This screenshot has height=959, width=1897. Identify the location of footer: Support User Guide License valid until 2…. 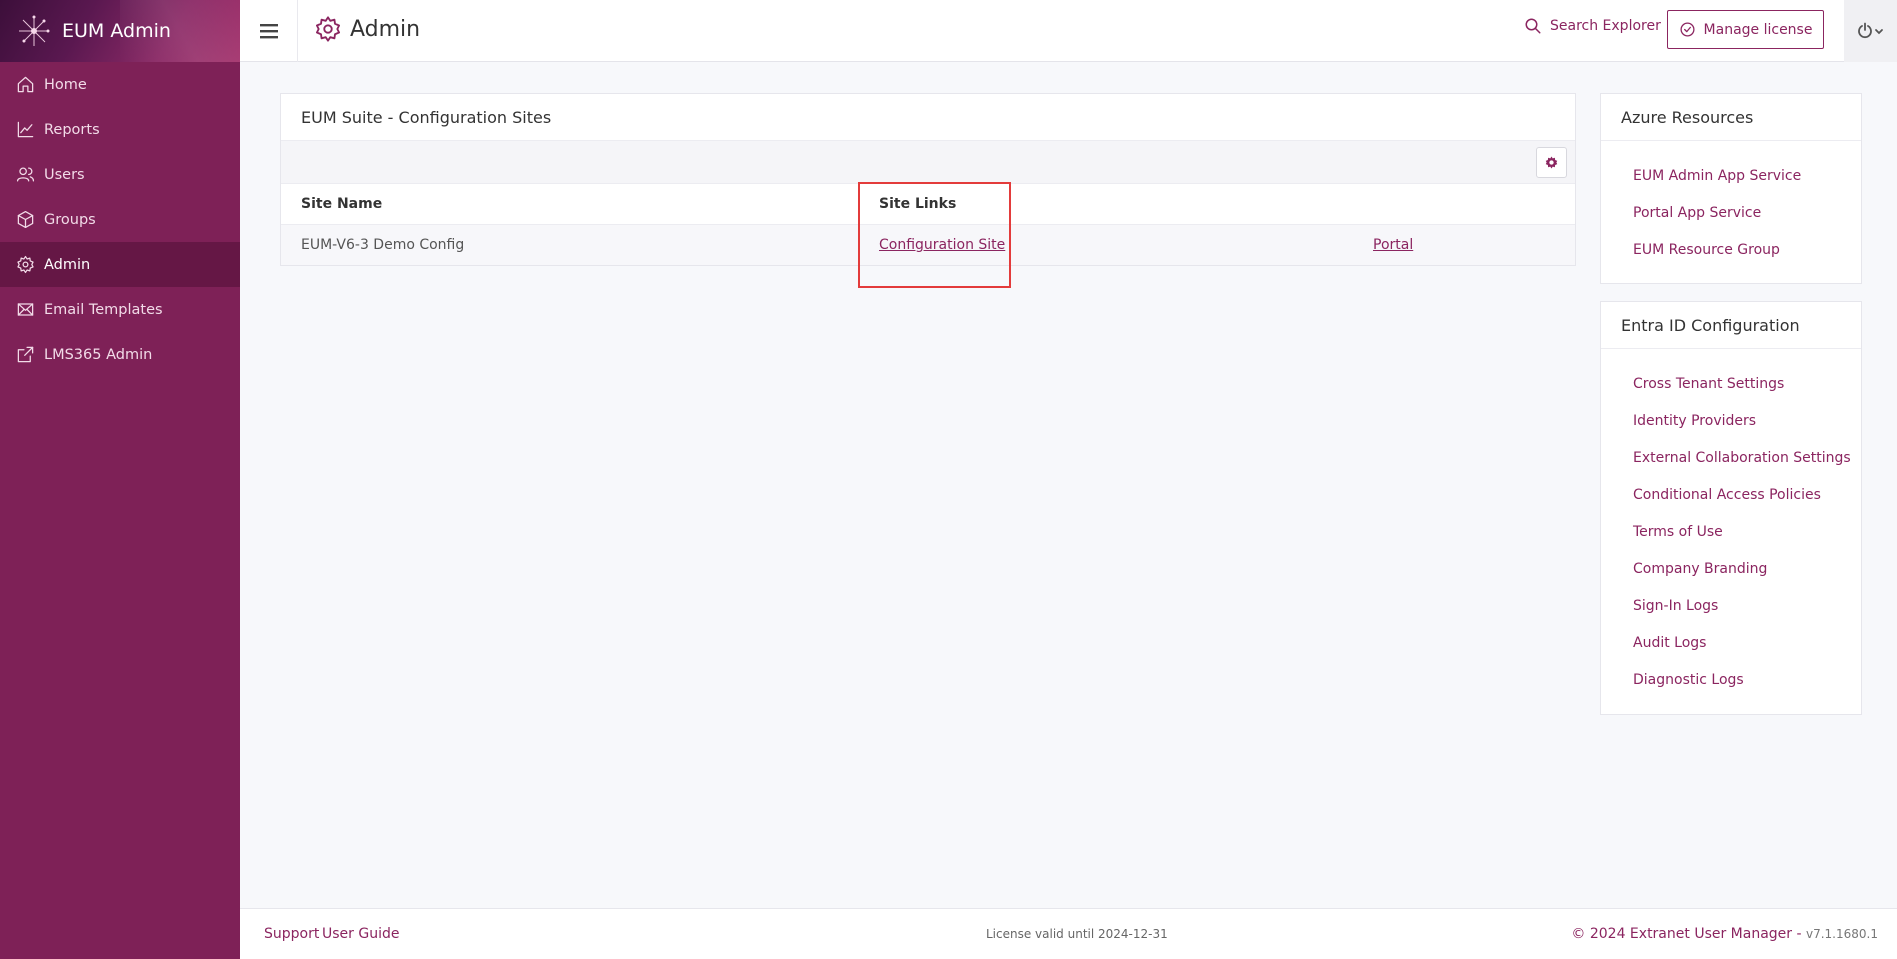
(1068, 933).